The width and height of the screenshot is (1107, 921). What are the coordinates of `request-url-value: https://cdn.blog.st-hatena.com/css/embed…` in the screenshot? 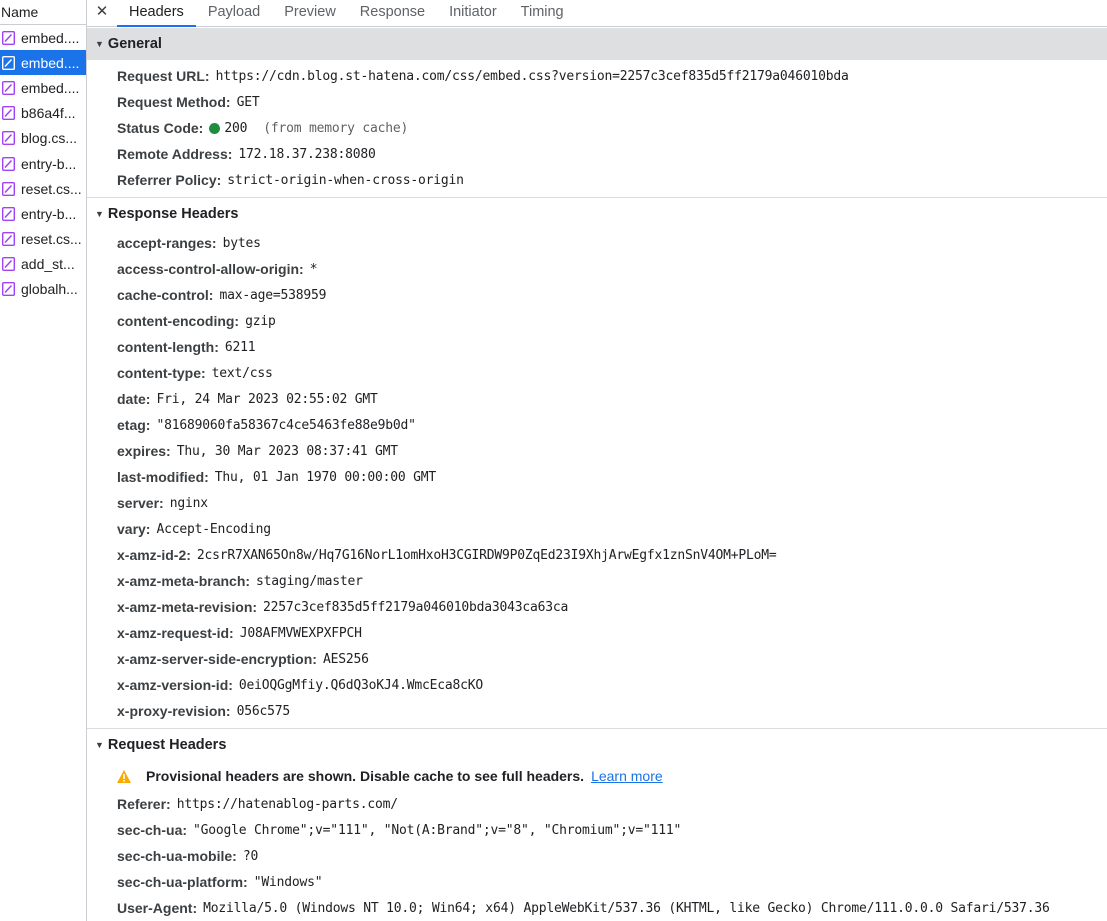 It's located at (532, 76).